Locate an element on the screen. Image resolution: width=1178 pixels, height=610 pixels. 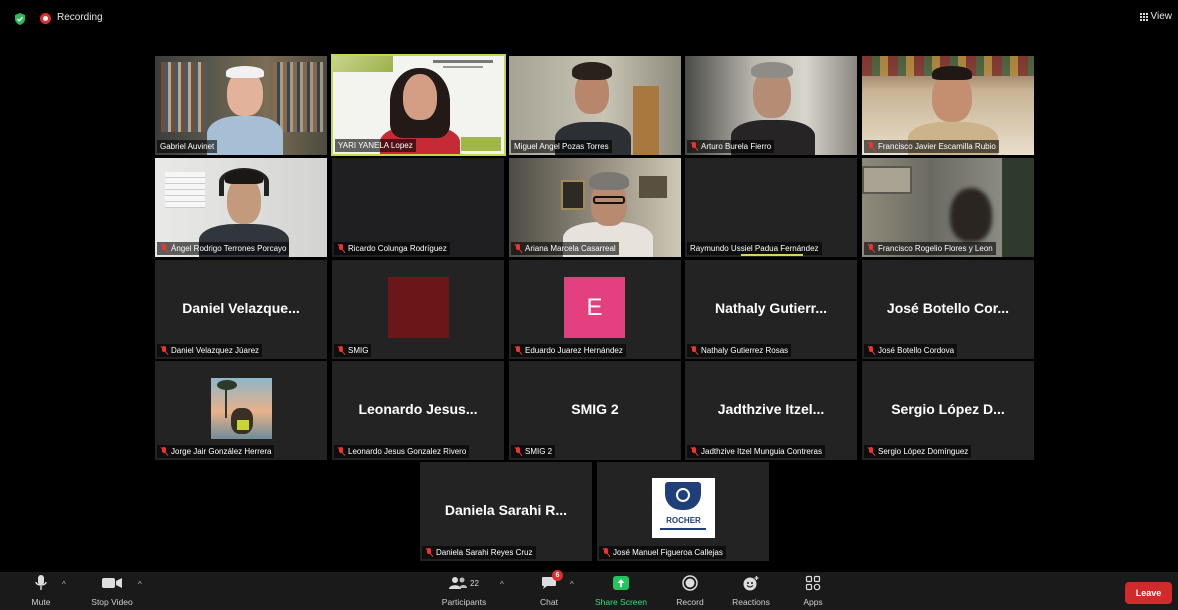
participant-name-label: Ariana Marcela Casarreal is located at coordinates (565, 248).